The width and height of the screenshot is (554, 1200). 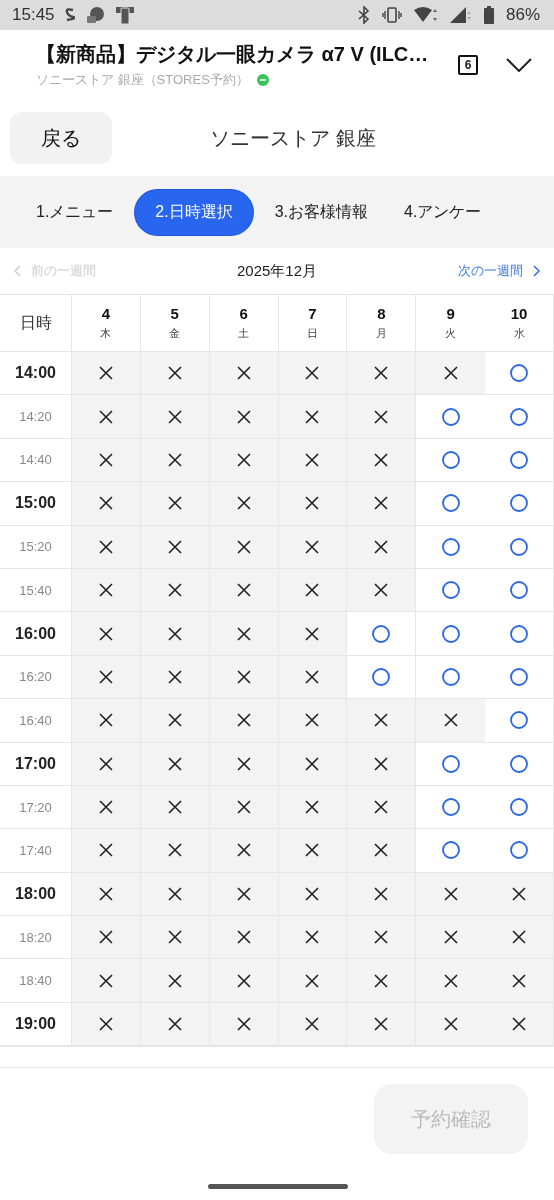 I want to click on next-week-link: 次の一週間, so click(x=470, y=271).